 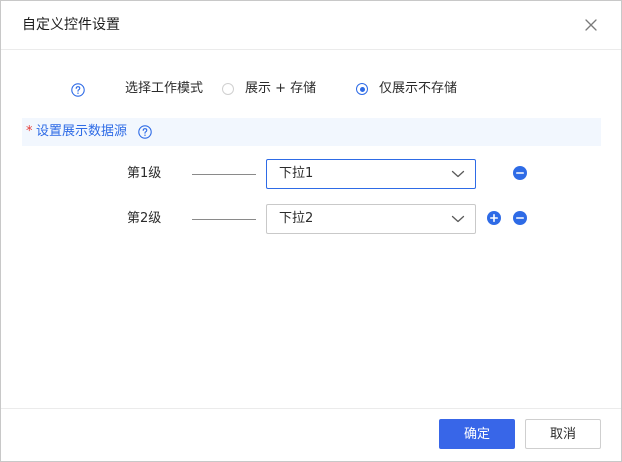 I want to click on dialog-header: 自定义控件设置, so click(x=311, y=25).